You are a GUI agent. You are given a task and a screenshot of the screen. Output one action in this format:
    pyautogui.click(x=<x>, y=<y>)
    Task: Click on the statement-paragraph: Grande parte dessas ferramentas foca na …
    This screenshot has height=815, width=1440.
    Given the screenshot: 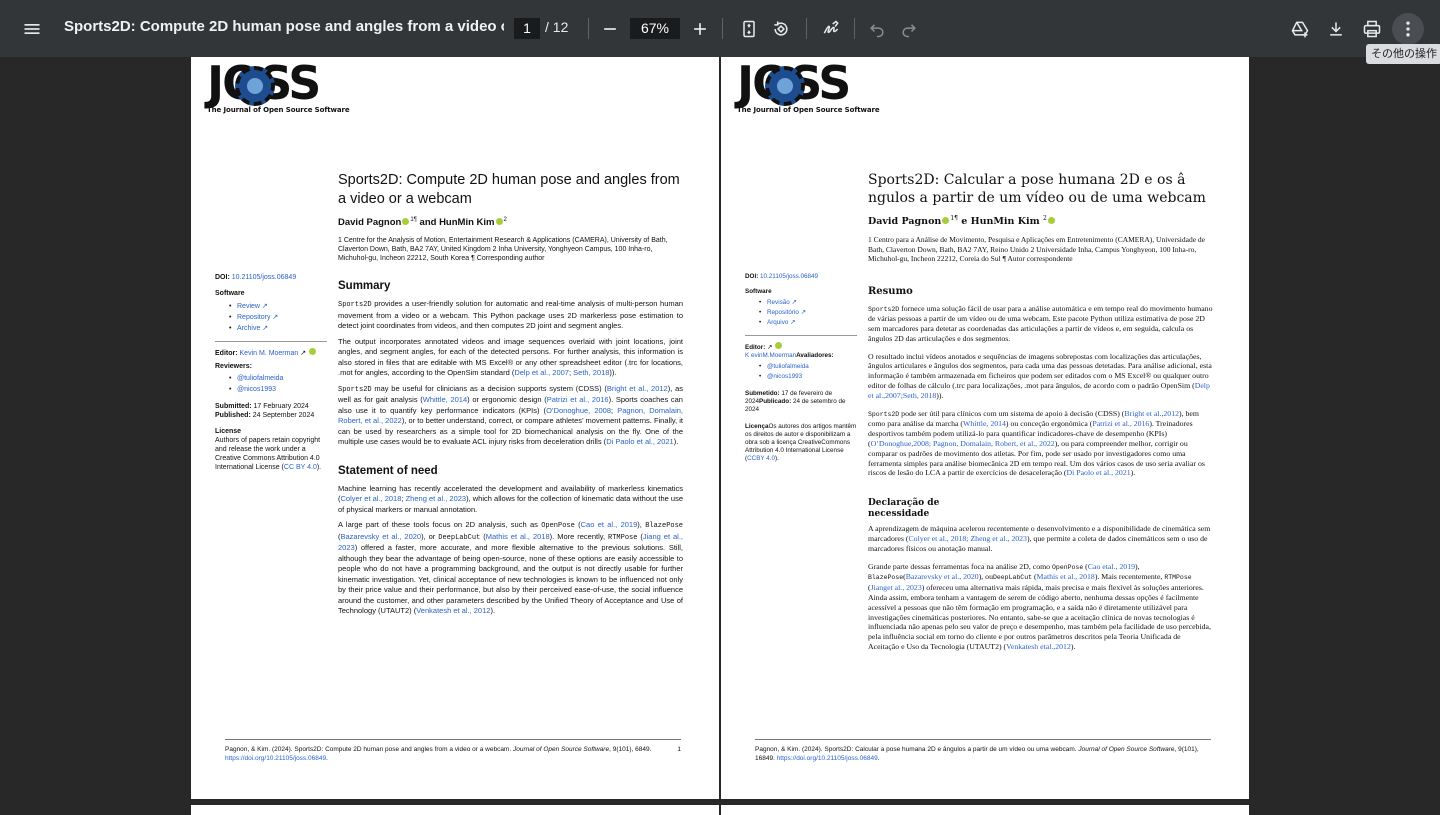 What is the action you would take?
    pyautogui.click(x=1039, y=606)
    